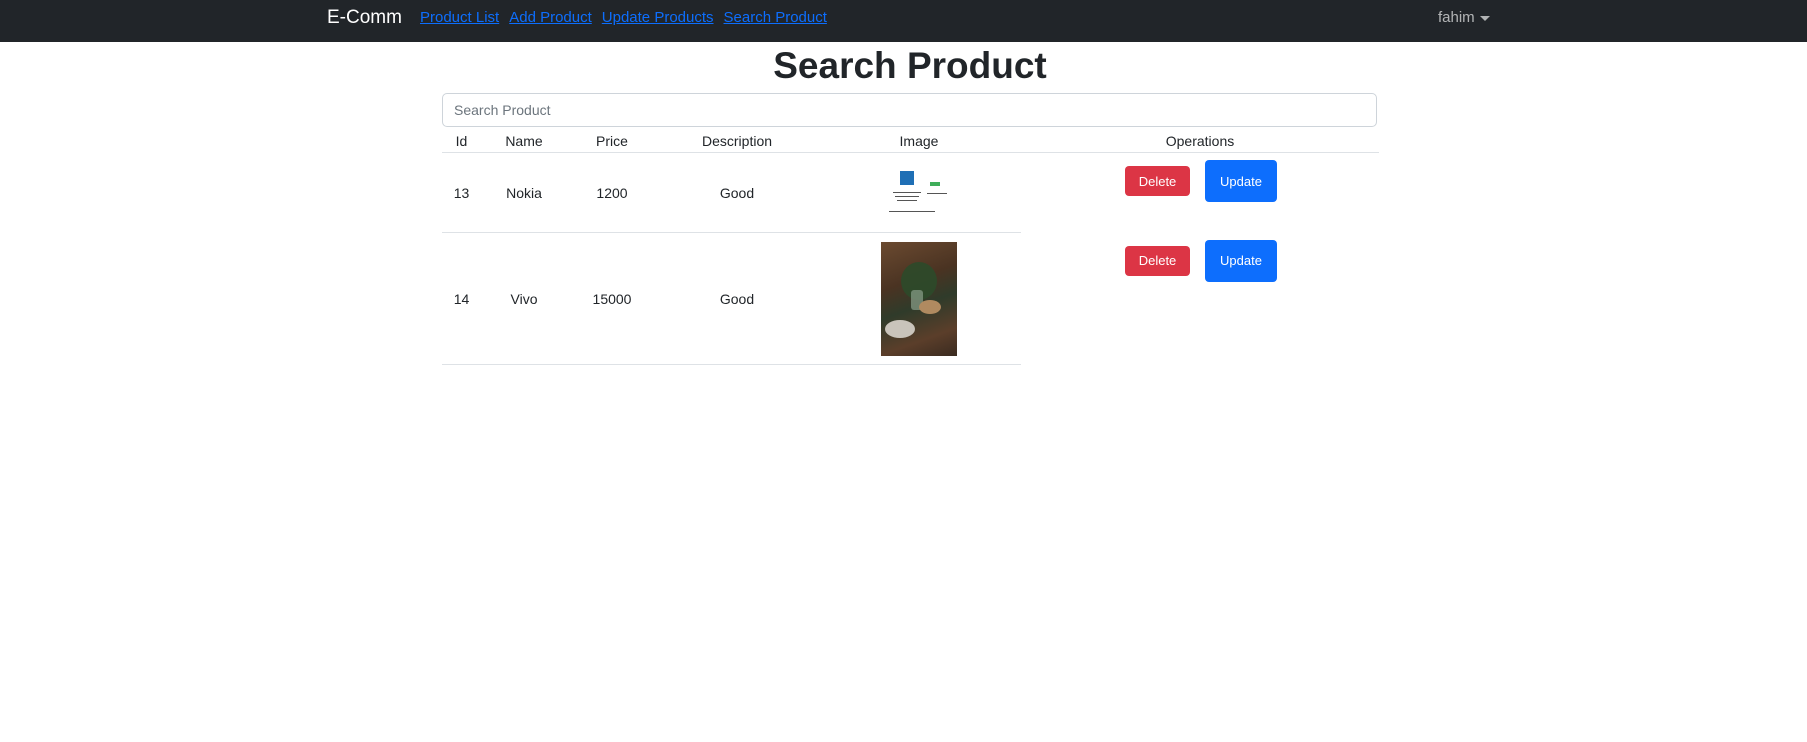 The image size is (1807, 742). Describe the element at coordinates (524, 298) in the screenshot. I see `cell-name: Vivo` at that location.